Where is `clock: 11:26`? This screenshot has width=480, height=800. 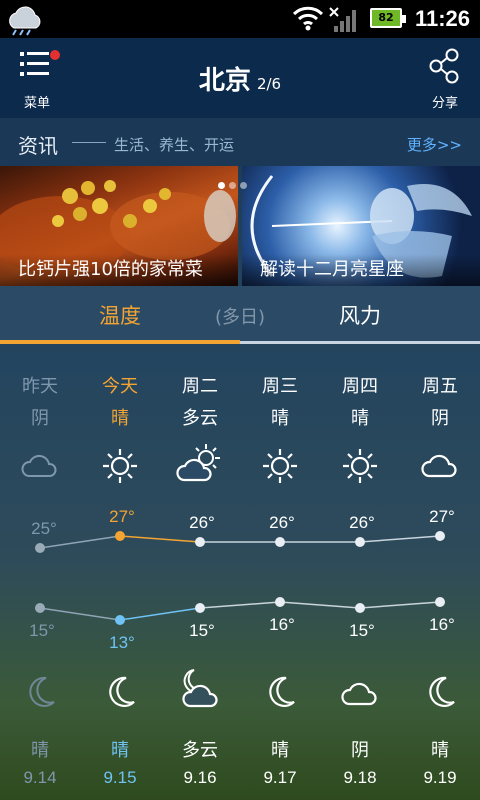
clock: 11:26 is located at coordinates (442, 18).